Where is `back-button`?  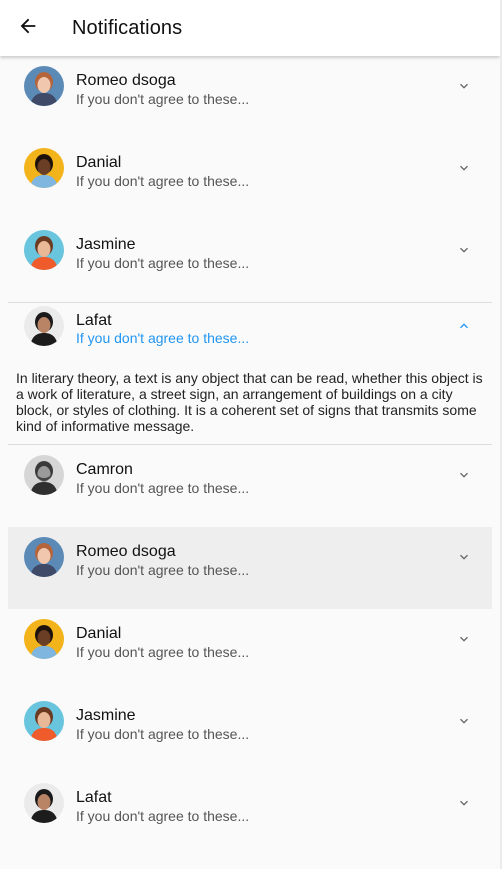
back-button is located at coordinates (28, 28).